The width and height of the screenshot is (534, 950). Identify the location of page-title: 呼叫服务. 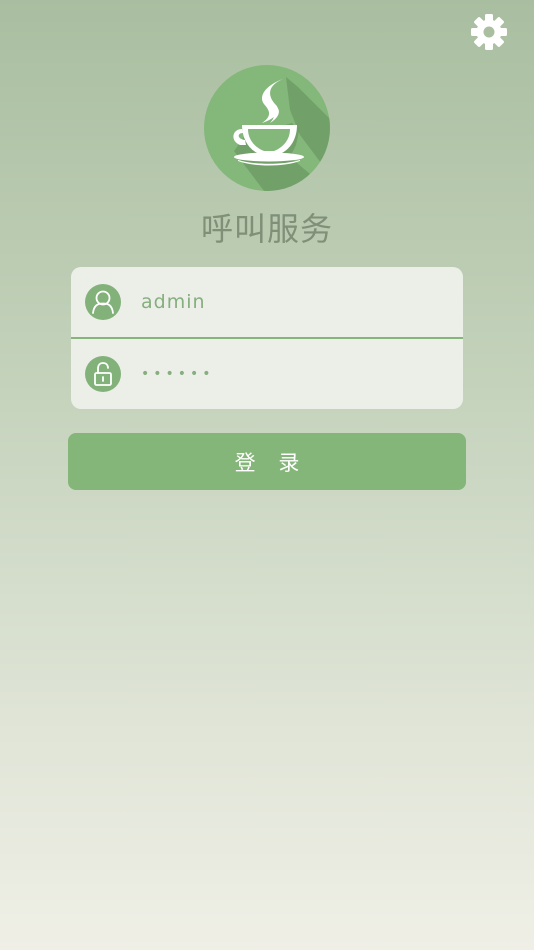
(266, 229).